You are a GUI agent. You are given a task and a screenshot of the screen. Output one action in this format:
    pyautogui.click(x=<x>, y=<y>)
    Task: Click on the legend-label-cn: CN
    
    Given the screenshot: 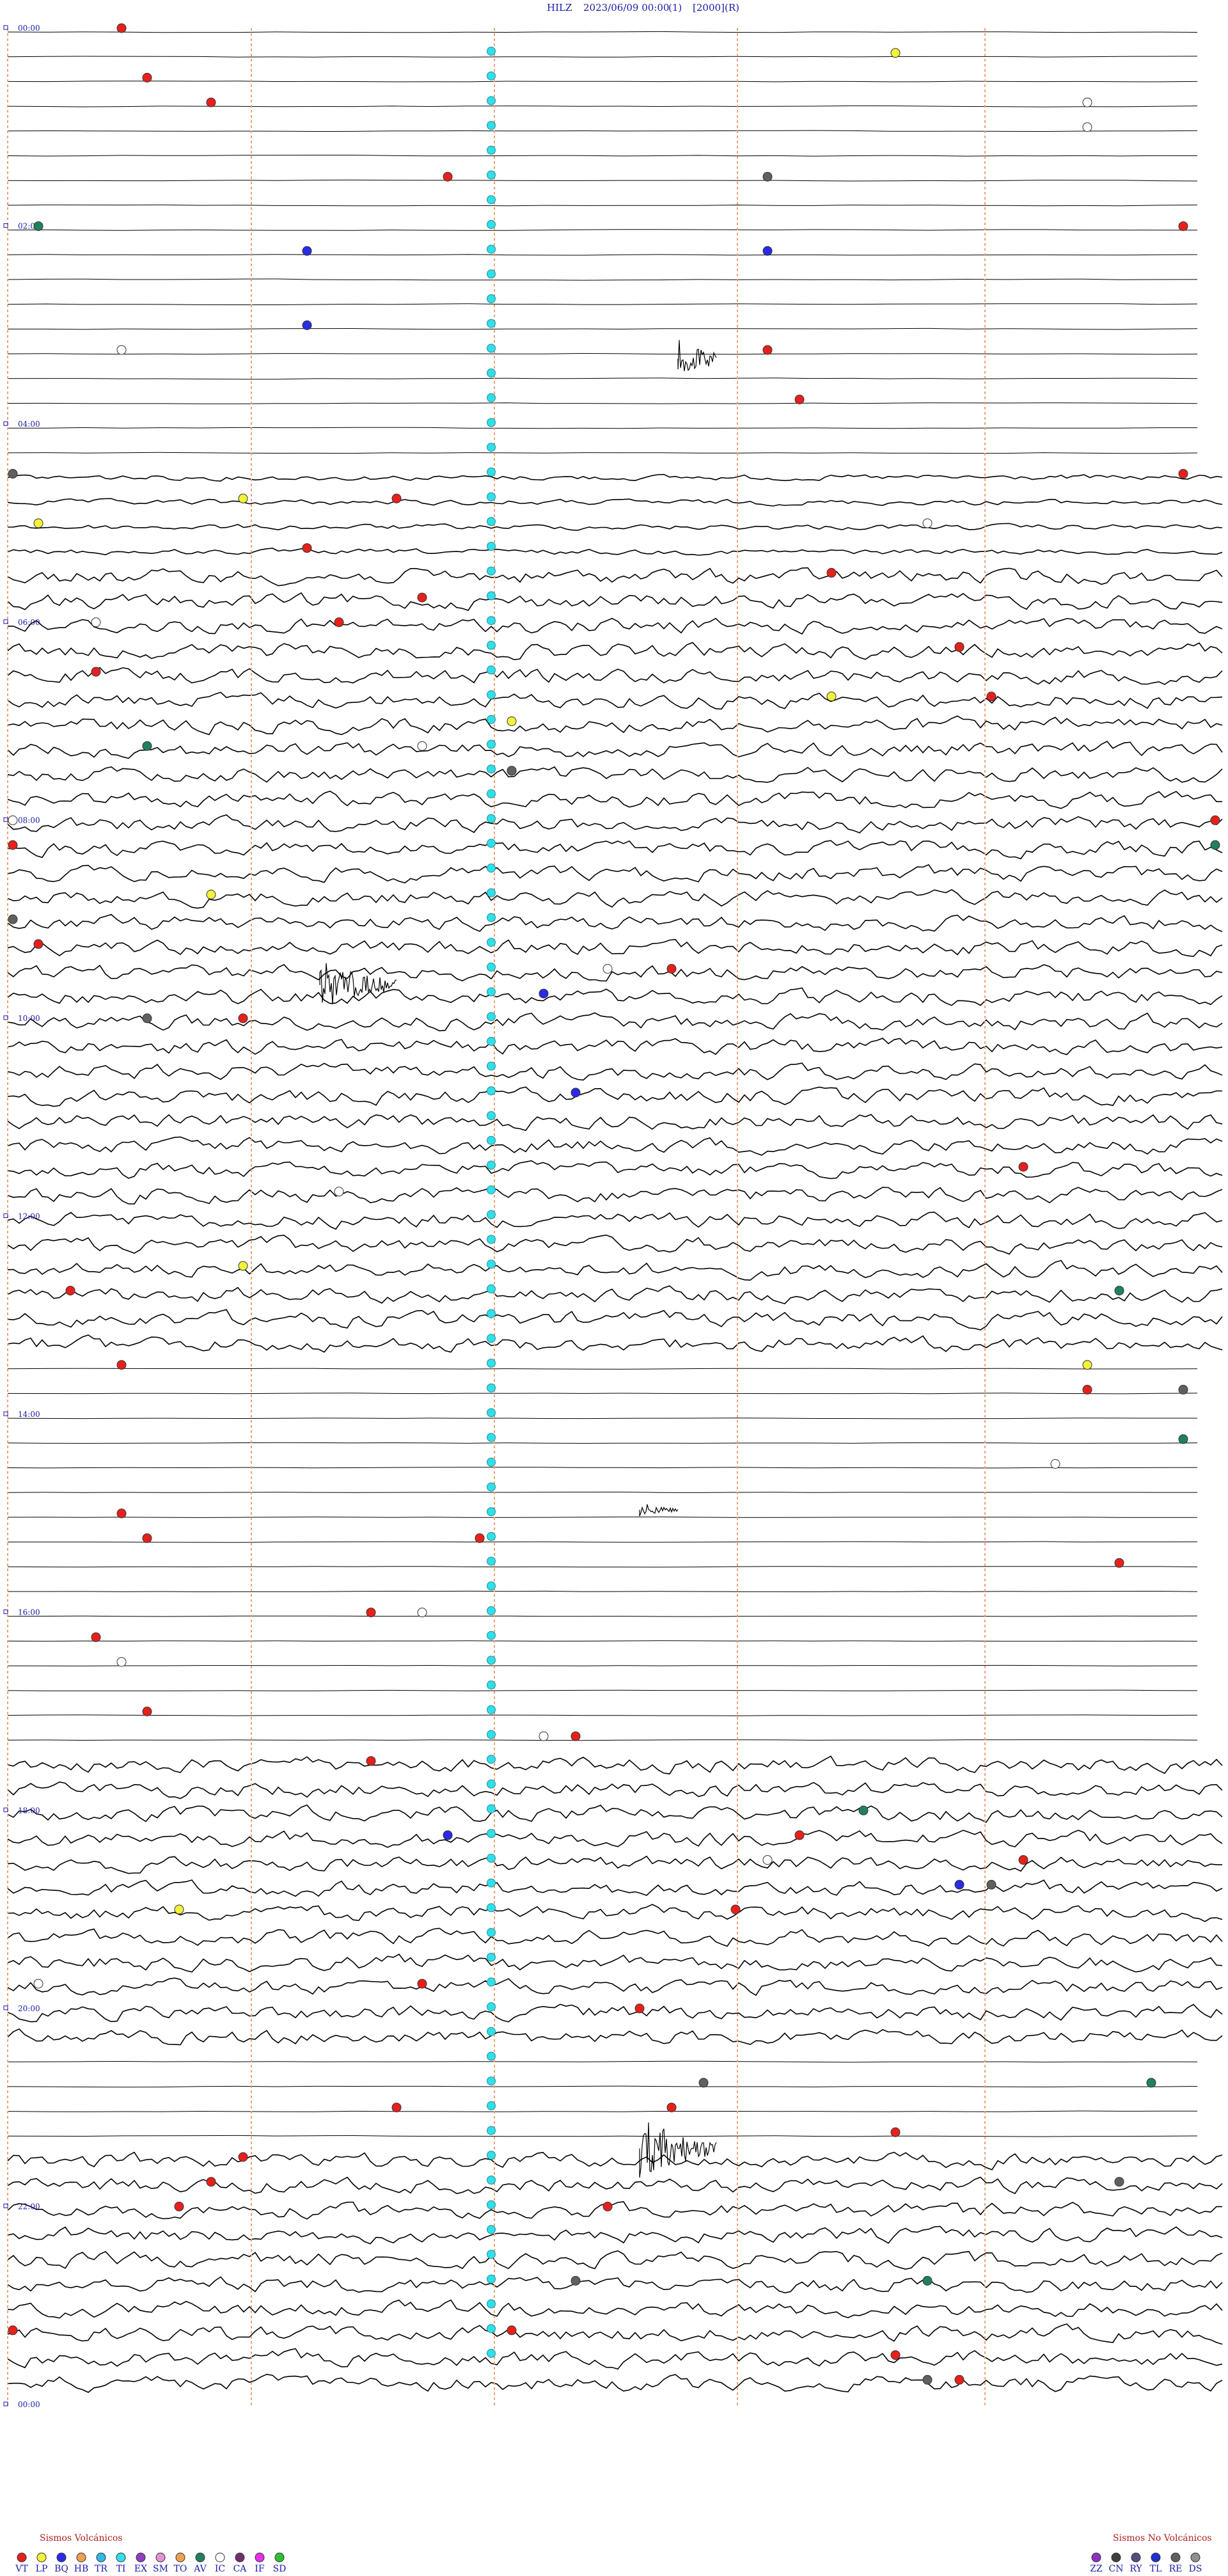 What is the action you would take?
    pyautogui.click(x=1116, y=2569)
    